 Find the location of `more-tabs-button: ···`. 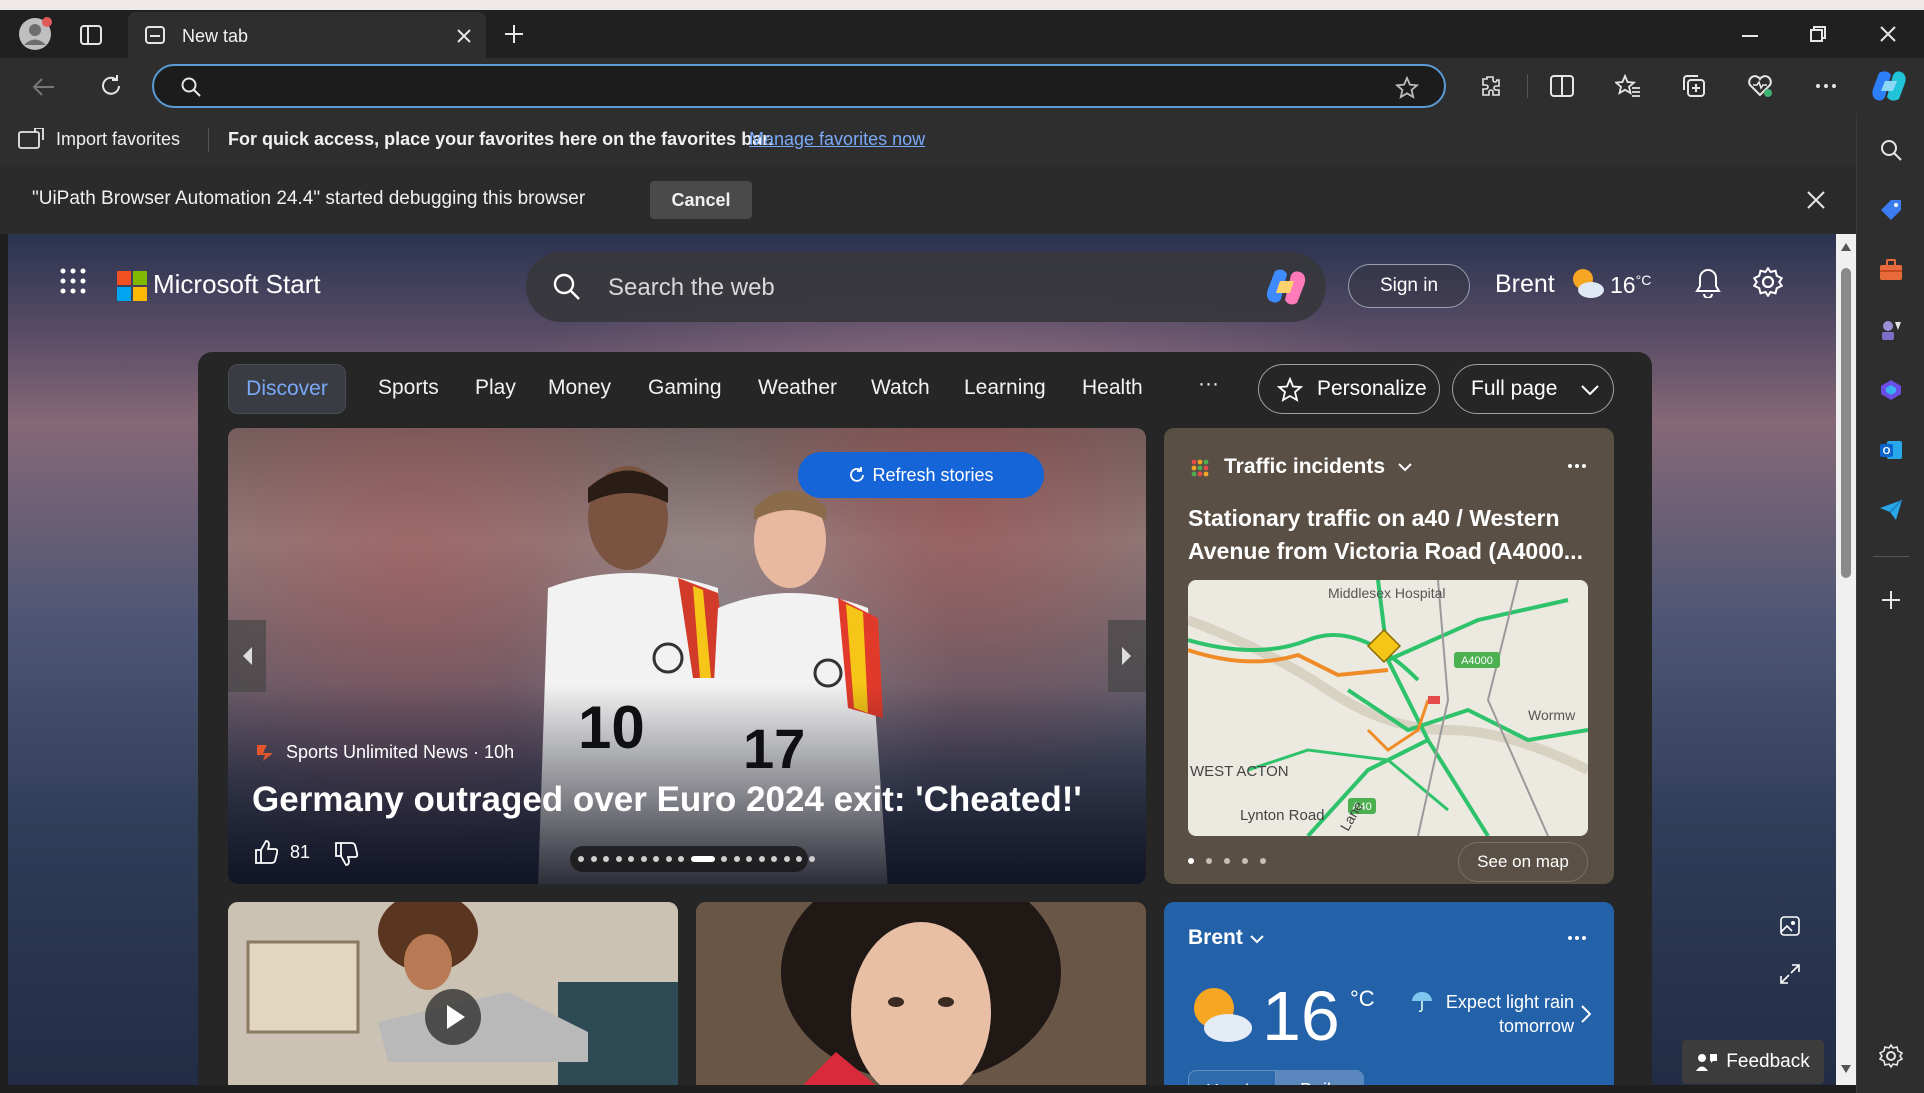

more-tabs-button: ··· is located at coordinates (1208, 384).